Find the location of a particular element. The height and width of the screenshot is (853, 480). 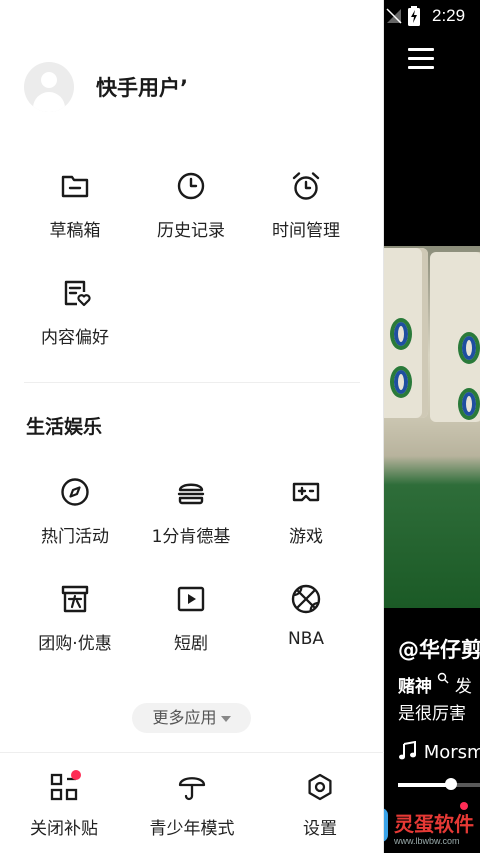

content-preference-icon is located at coordinates (77, 293).